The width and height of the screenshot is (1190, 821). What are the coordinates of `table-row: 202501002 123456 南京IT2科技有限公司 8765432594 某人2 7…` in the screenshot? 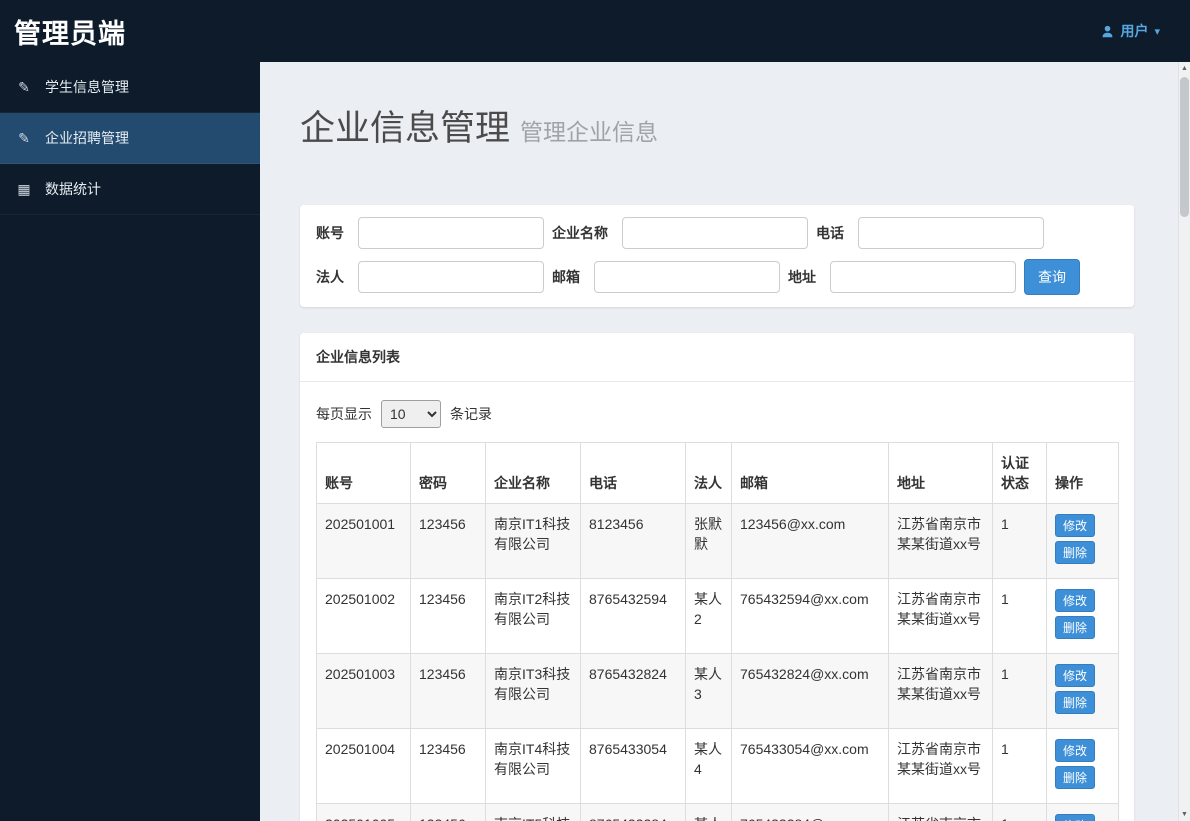 It's located at (717, 616).